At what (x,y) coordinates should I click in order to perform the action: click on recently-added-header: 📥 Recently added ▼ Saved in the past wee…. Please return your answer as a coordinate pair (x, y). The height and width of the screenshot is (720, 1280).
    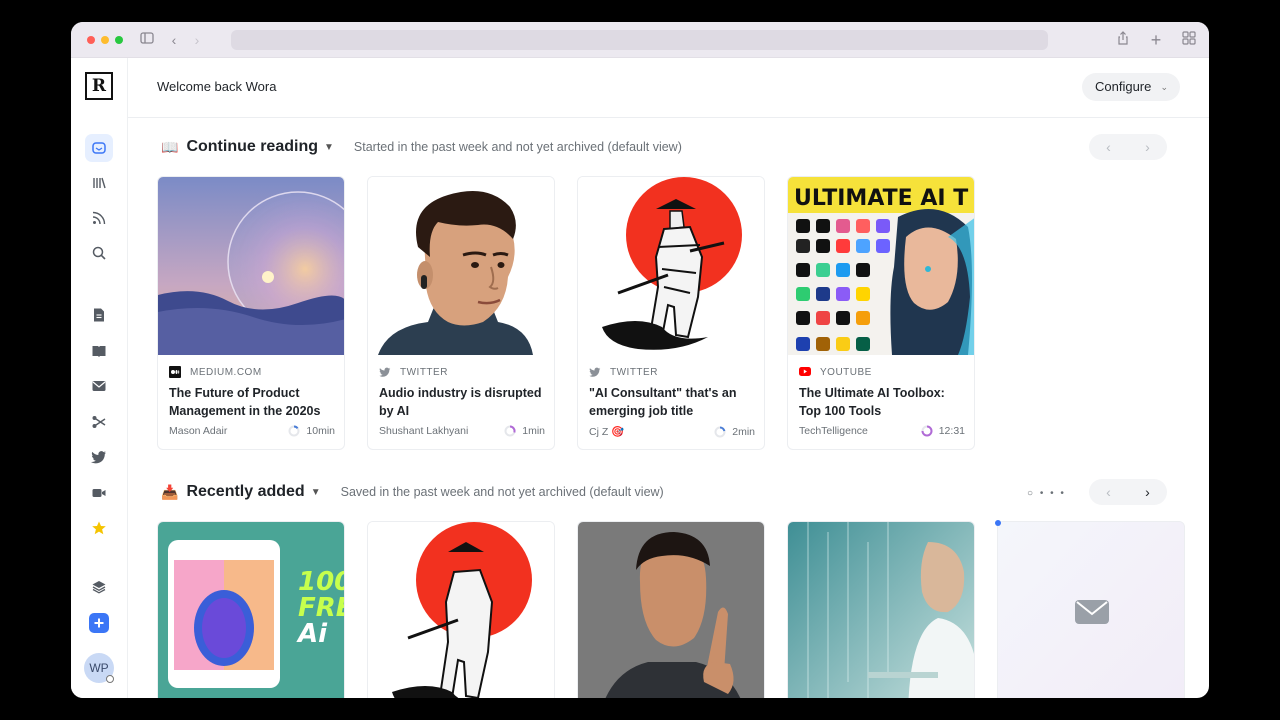
    Looking at the image, I should click on (412, 492).